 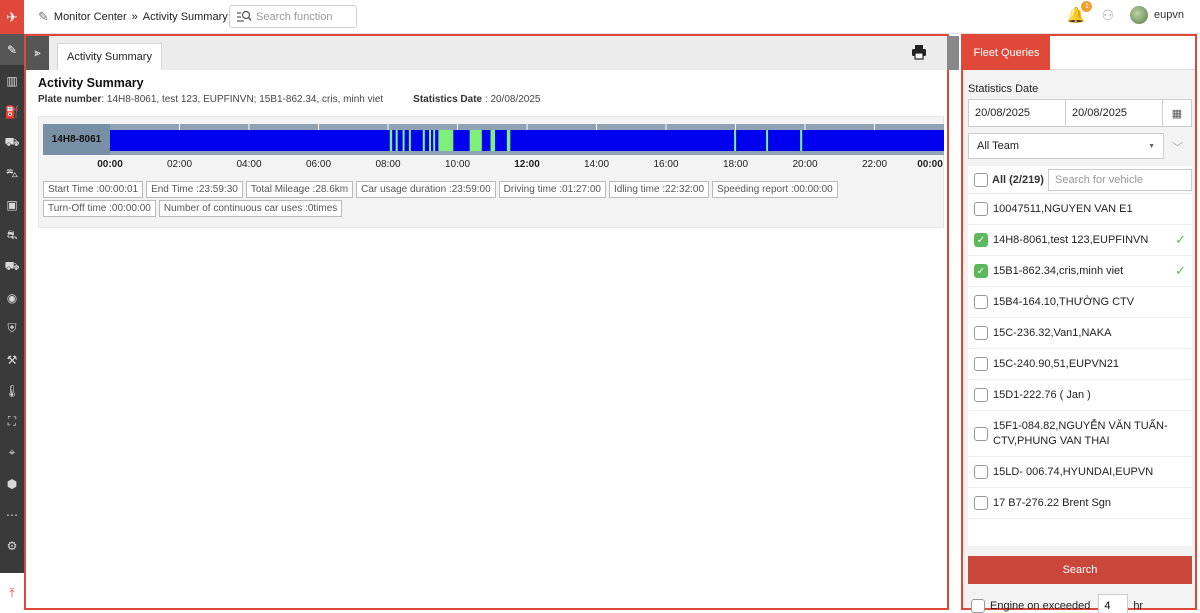 I want to click on team-select: All Team ▼, so click(x=1066, y=146).